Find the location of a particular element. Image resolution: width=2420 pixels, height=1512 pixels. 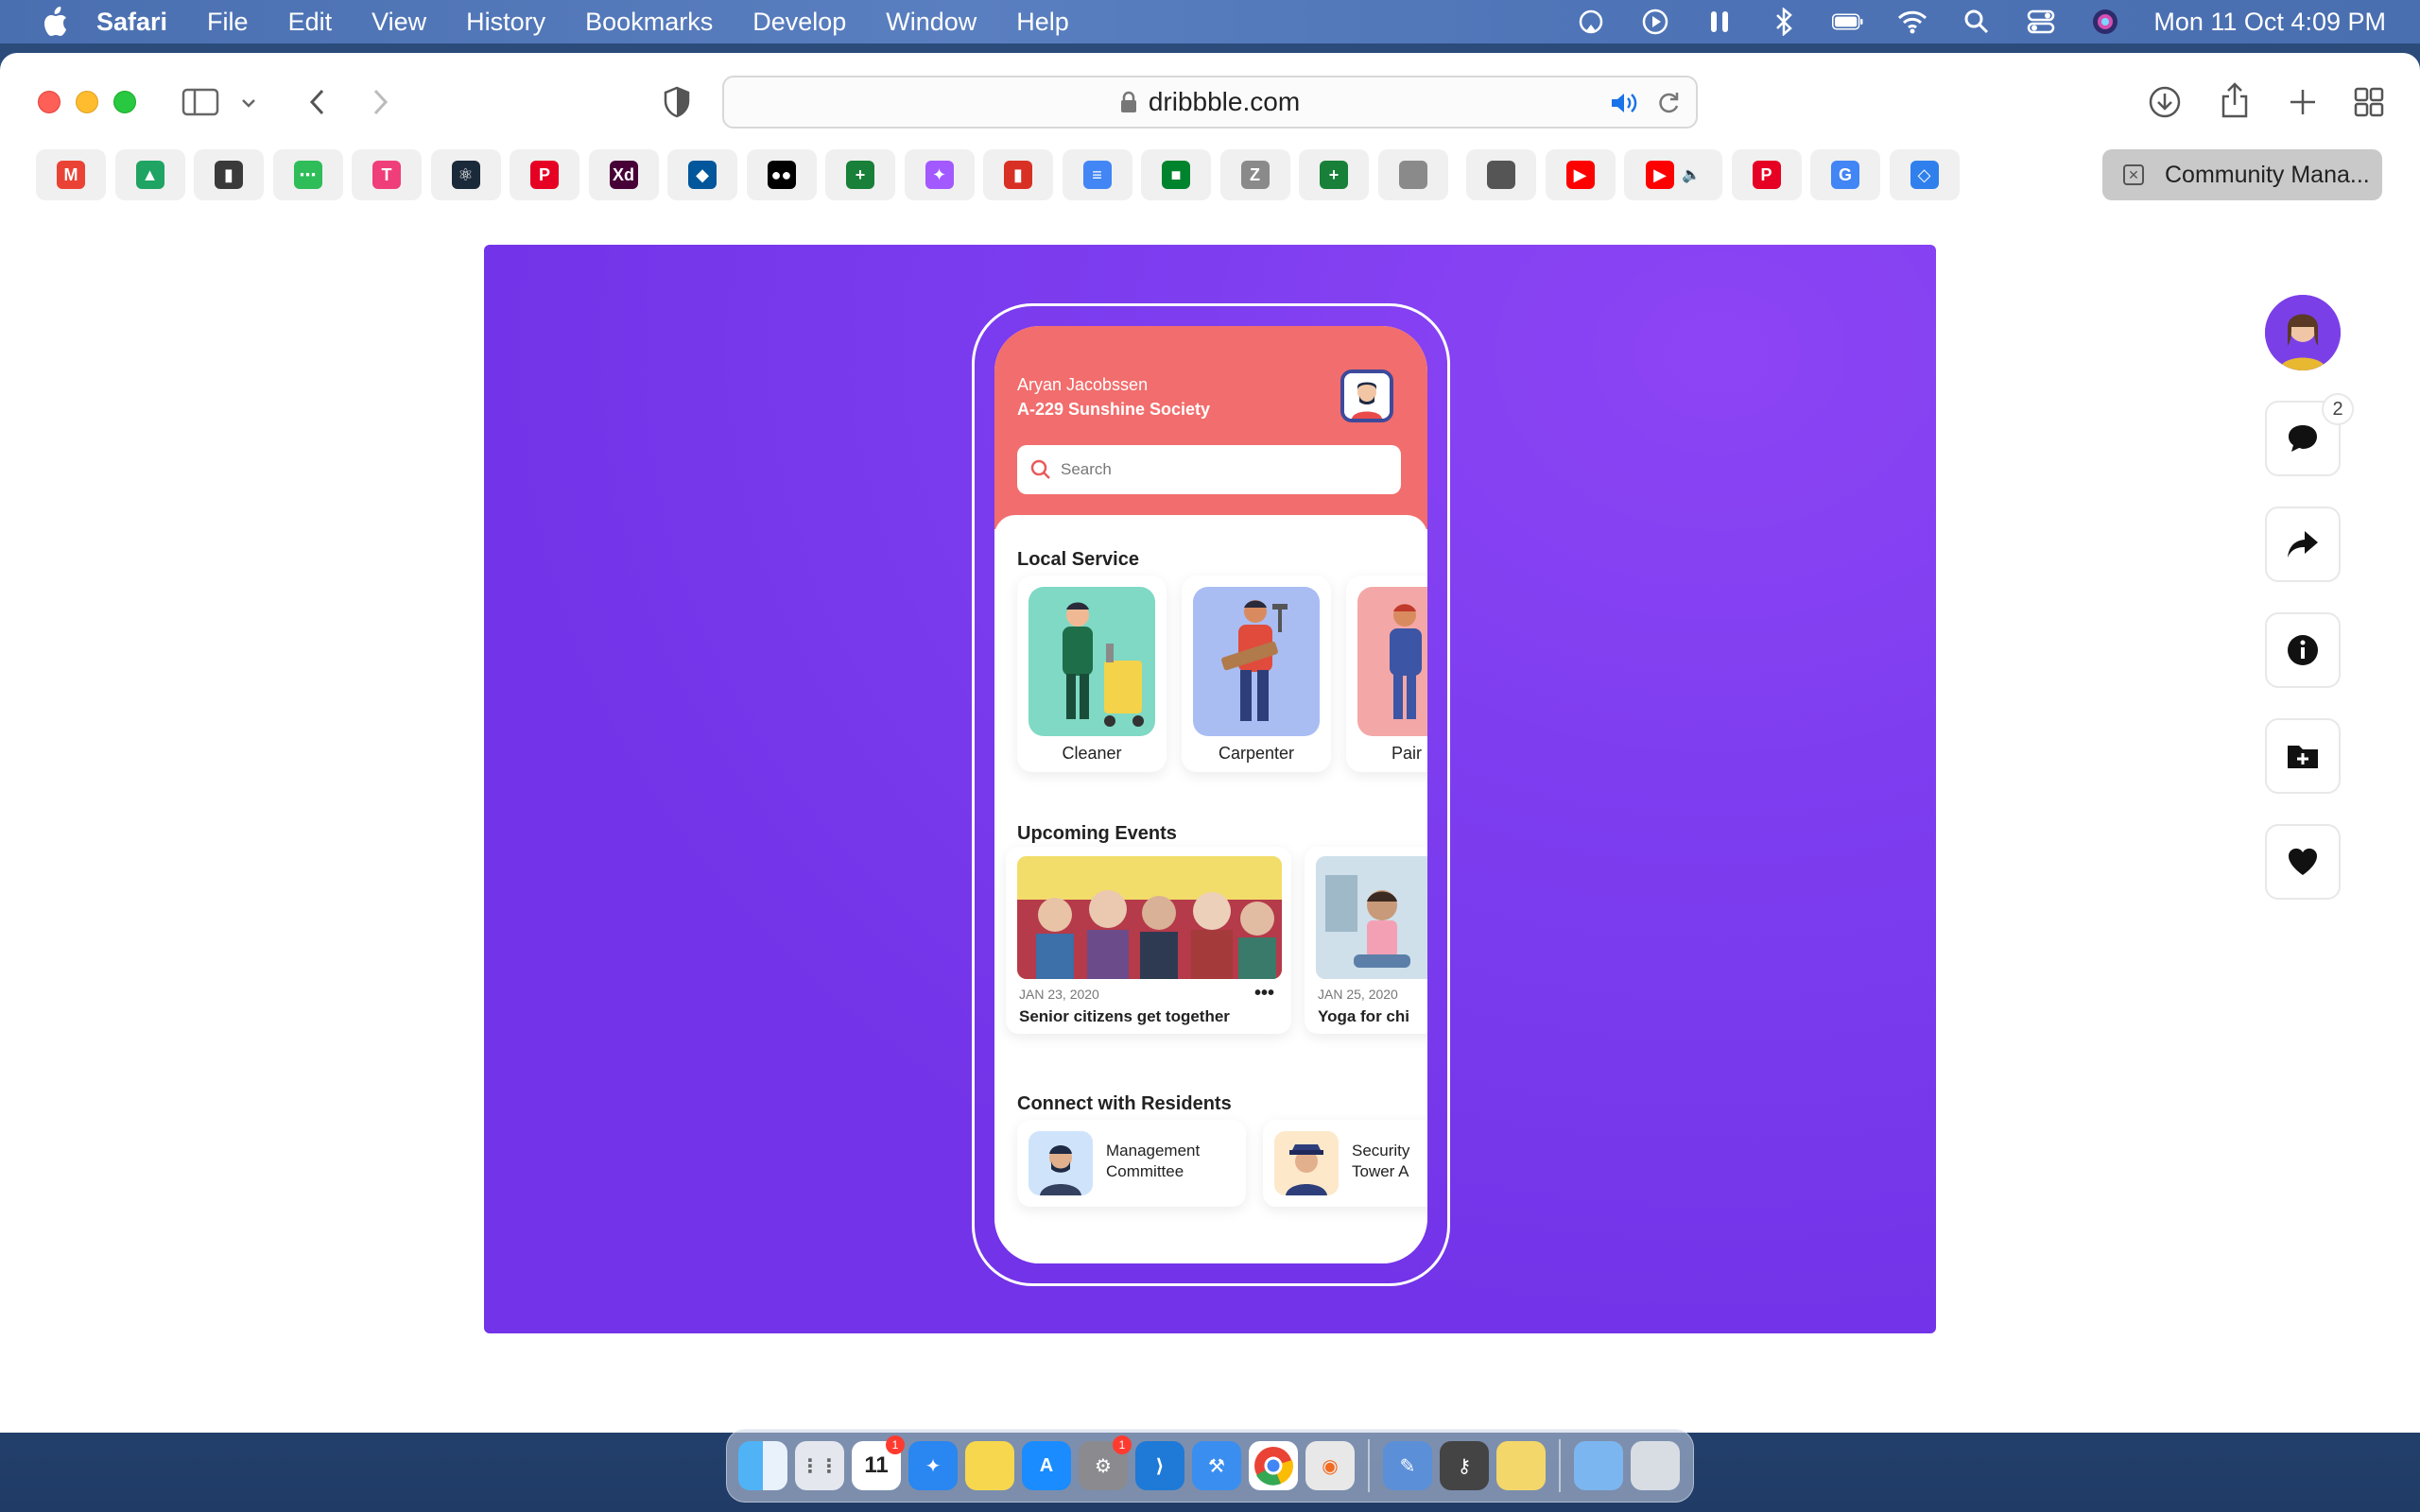

menu-develop: Develop is located at coordinates (799, 22).